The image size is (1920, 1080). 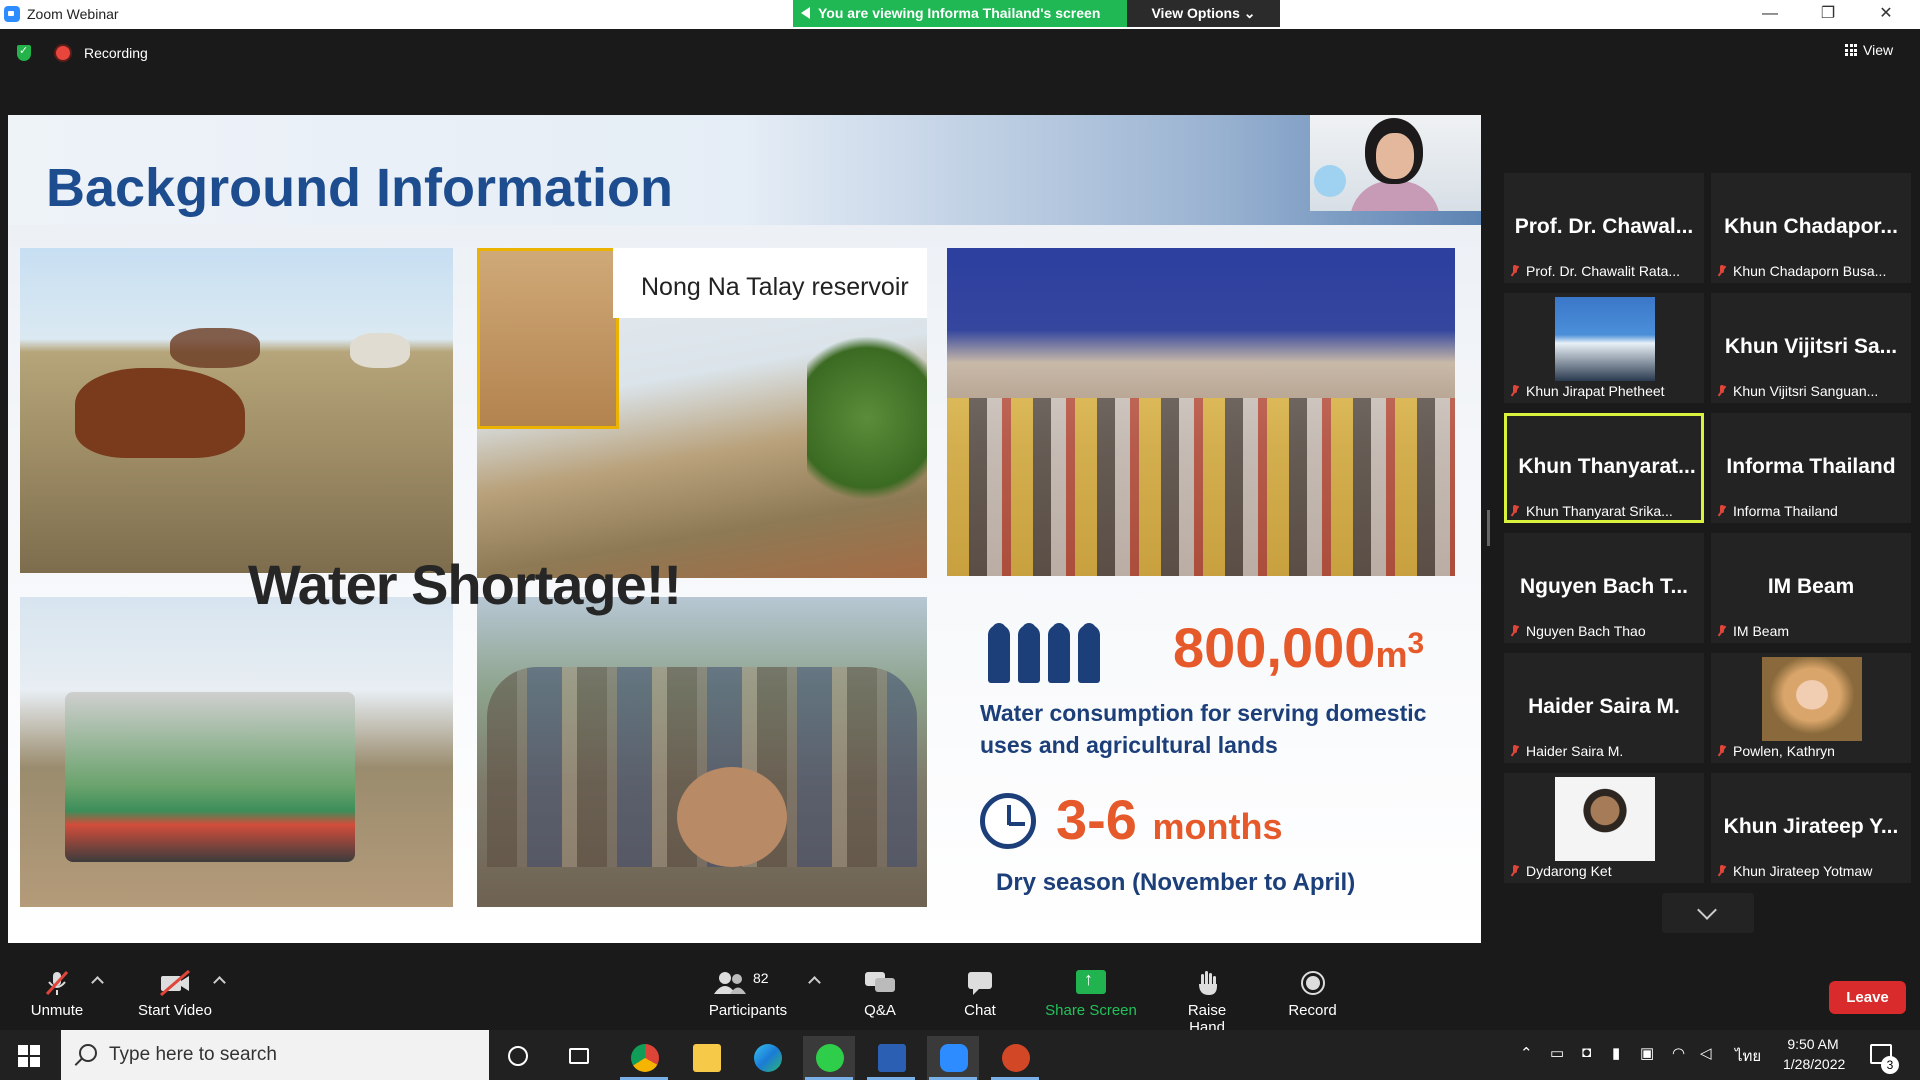 What do you see at coordinates (829, 1058) in the screenshot?
I see `line-app-icon` at bounding box center [829, 1058].